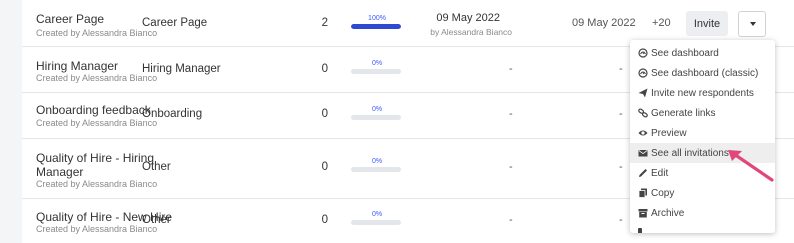 The image size is (794, 243). I want to click on menu-item-label: Invite new respondents, so click(702, 93).